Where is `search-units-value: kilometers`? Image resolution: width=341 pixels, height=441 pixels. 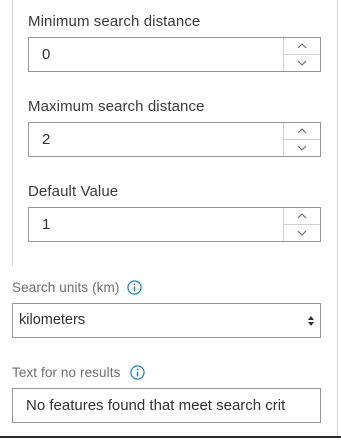 search-units-value: kilometers is located at coordinates (52, 320).